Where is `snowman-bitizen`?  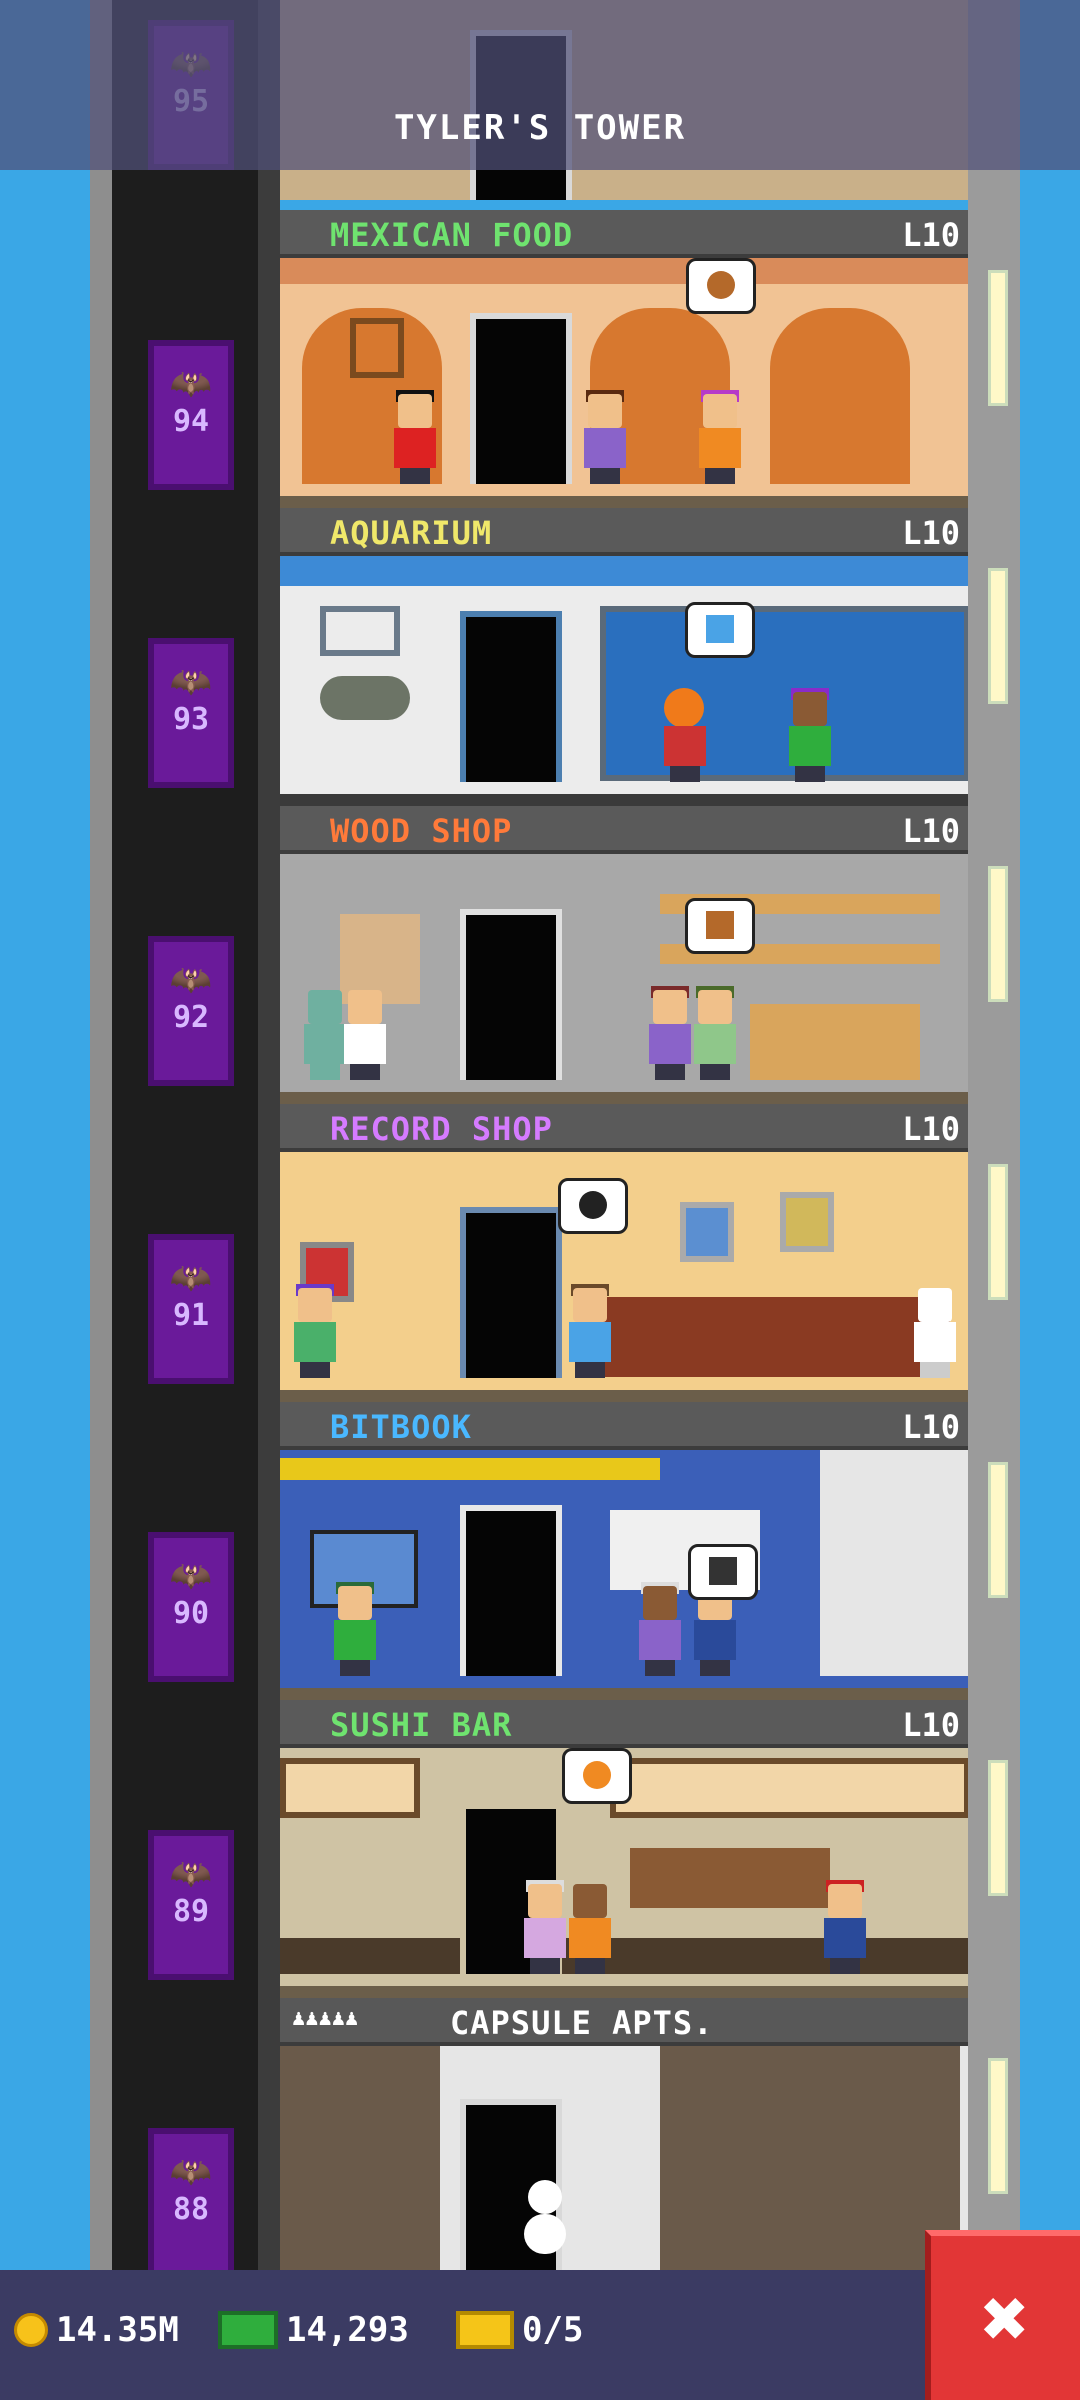 snowman-bitizen is located at coordinates (544, 2225).